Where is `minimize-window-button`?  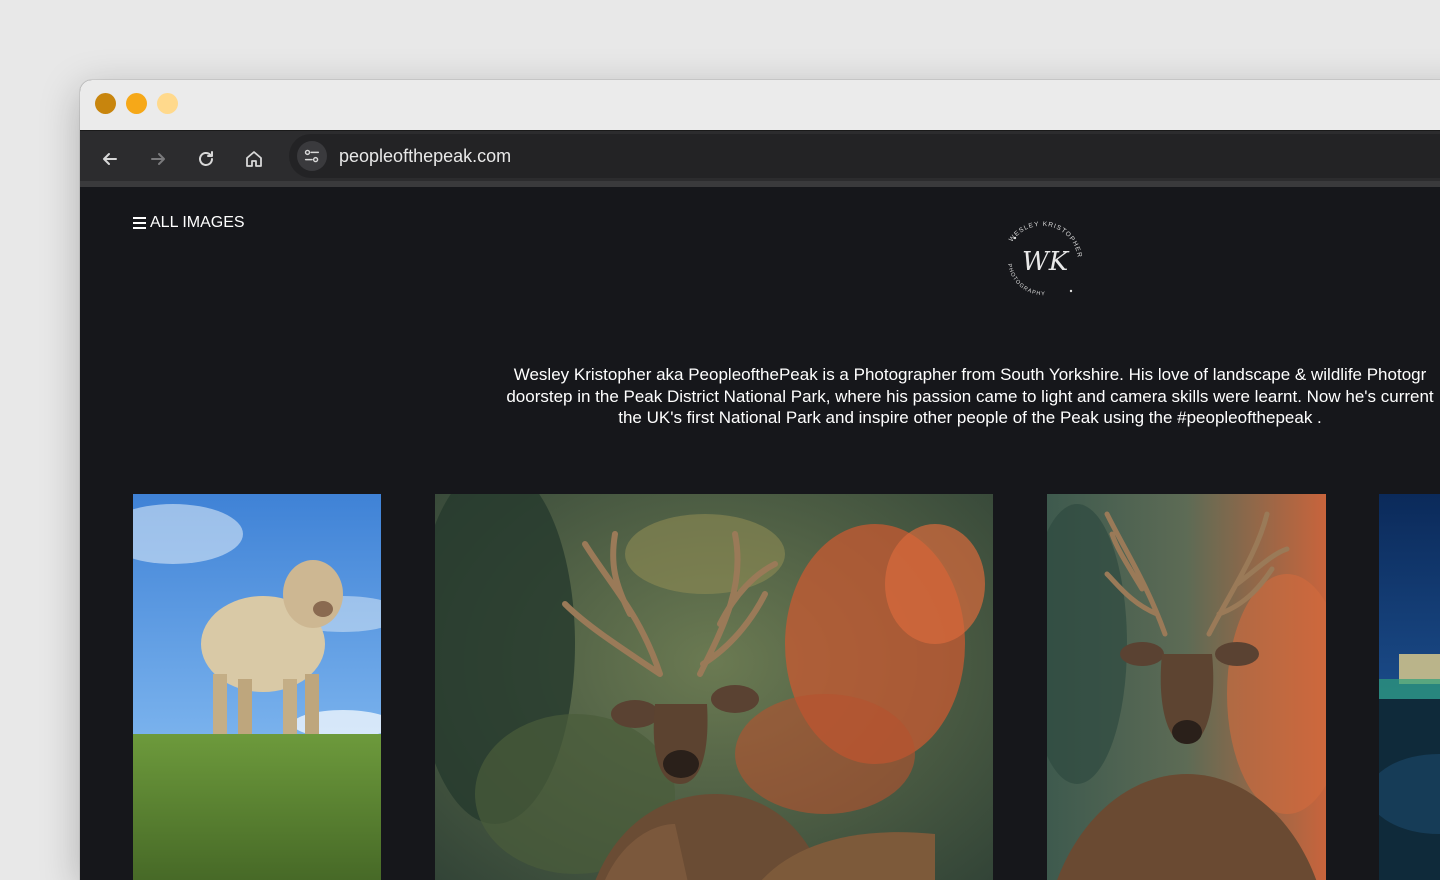
minimize-window-button is located at coordinates (136, 103).